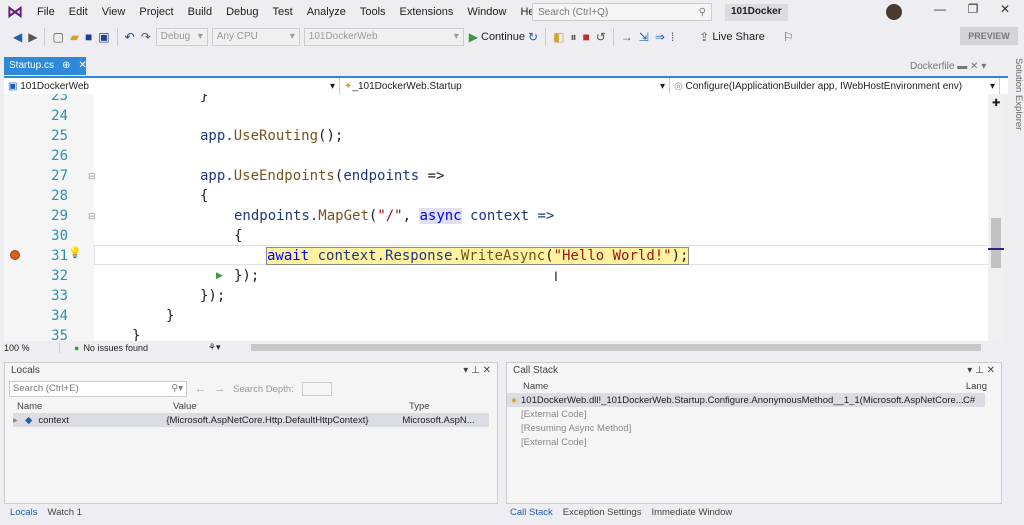 The image size is (1024, 525). I want to click on menu-extensions: Extensions, so click(427, 12).